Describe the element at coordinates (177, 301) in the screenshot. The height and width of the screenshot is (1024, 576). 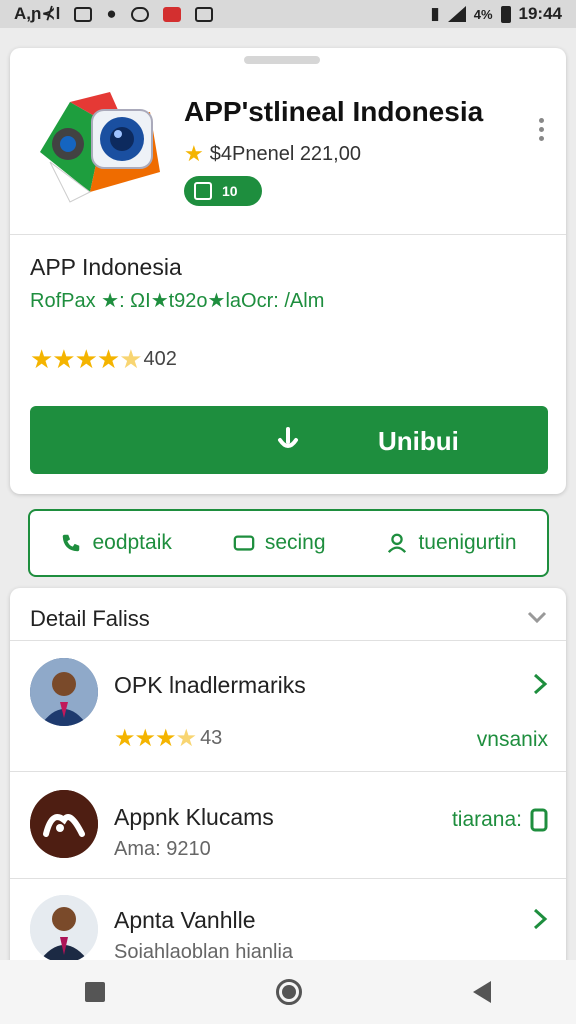
I see `app-meta: RofPax ★: ΩI★t92o★laOcr: /Alm` at that location.